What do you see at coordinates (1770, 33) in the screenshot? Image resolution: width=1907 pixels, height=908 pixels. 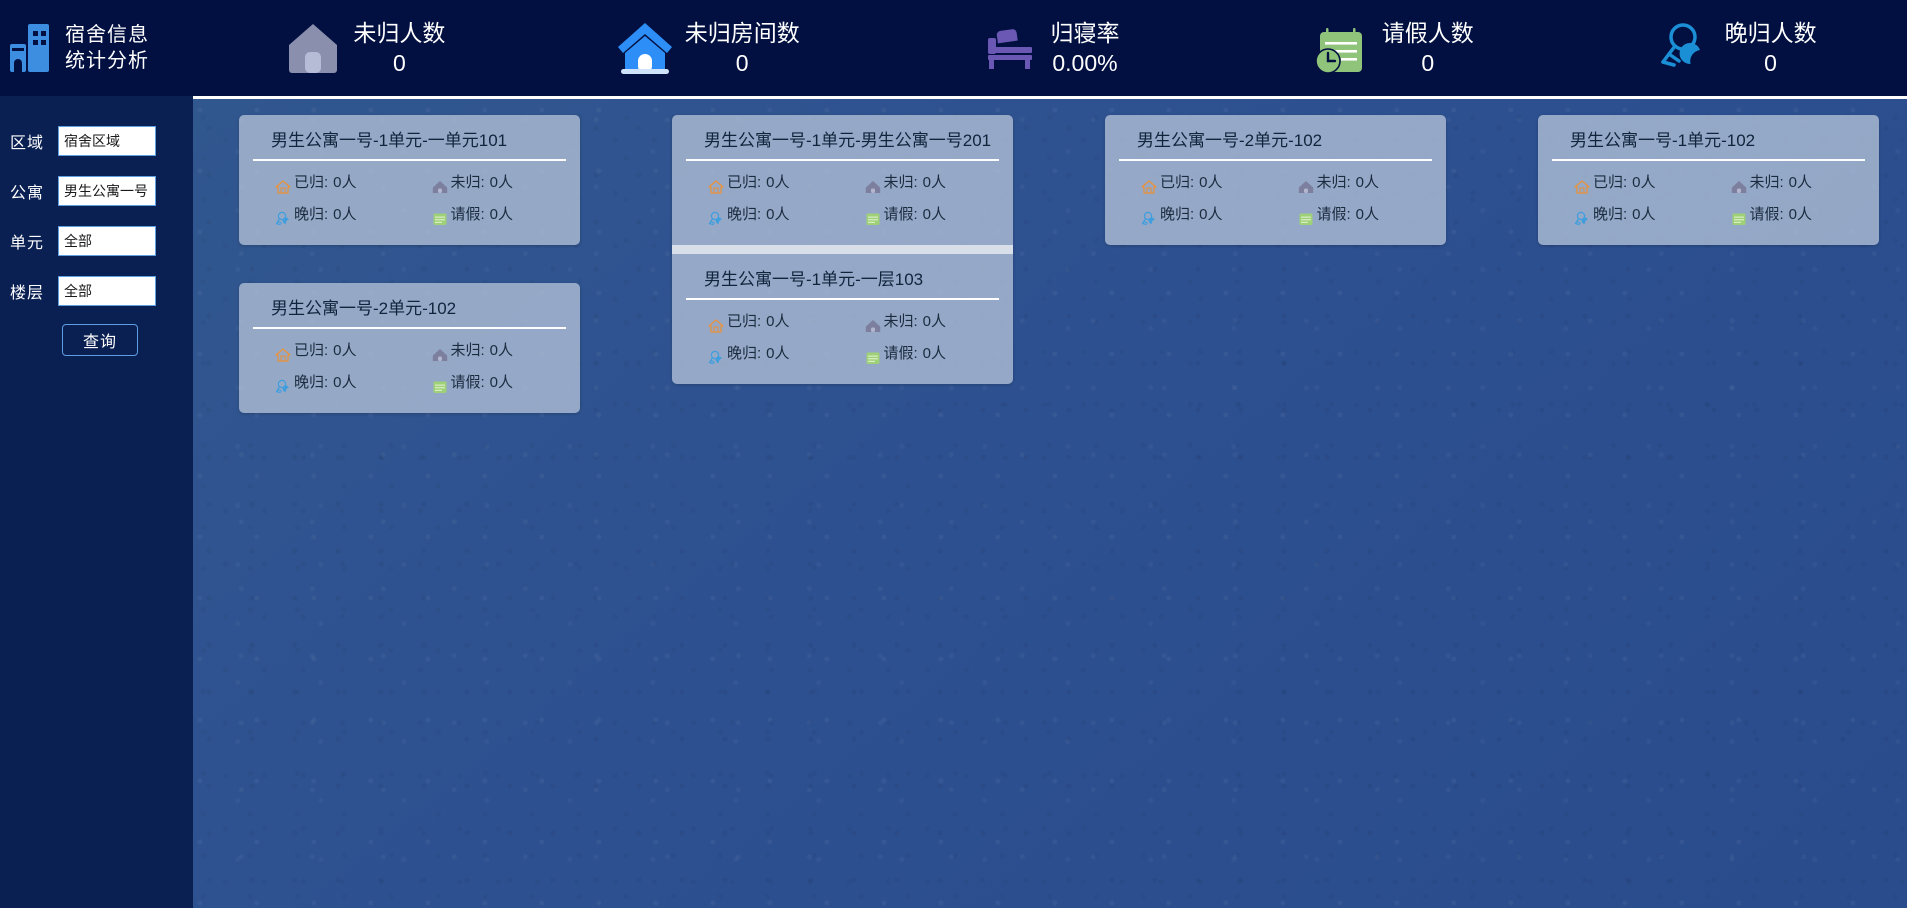 I see `stat-label: 晚归人数` at bounding box center [1770, 33].